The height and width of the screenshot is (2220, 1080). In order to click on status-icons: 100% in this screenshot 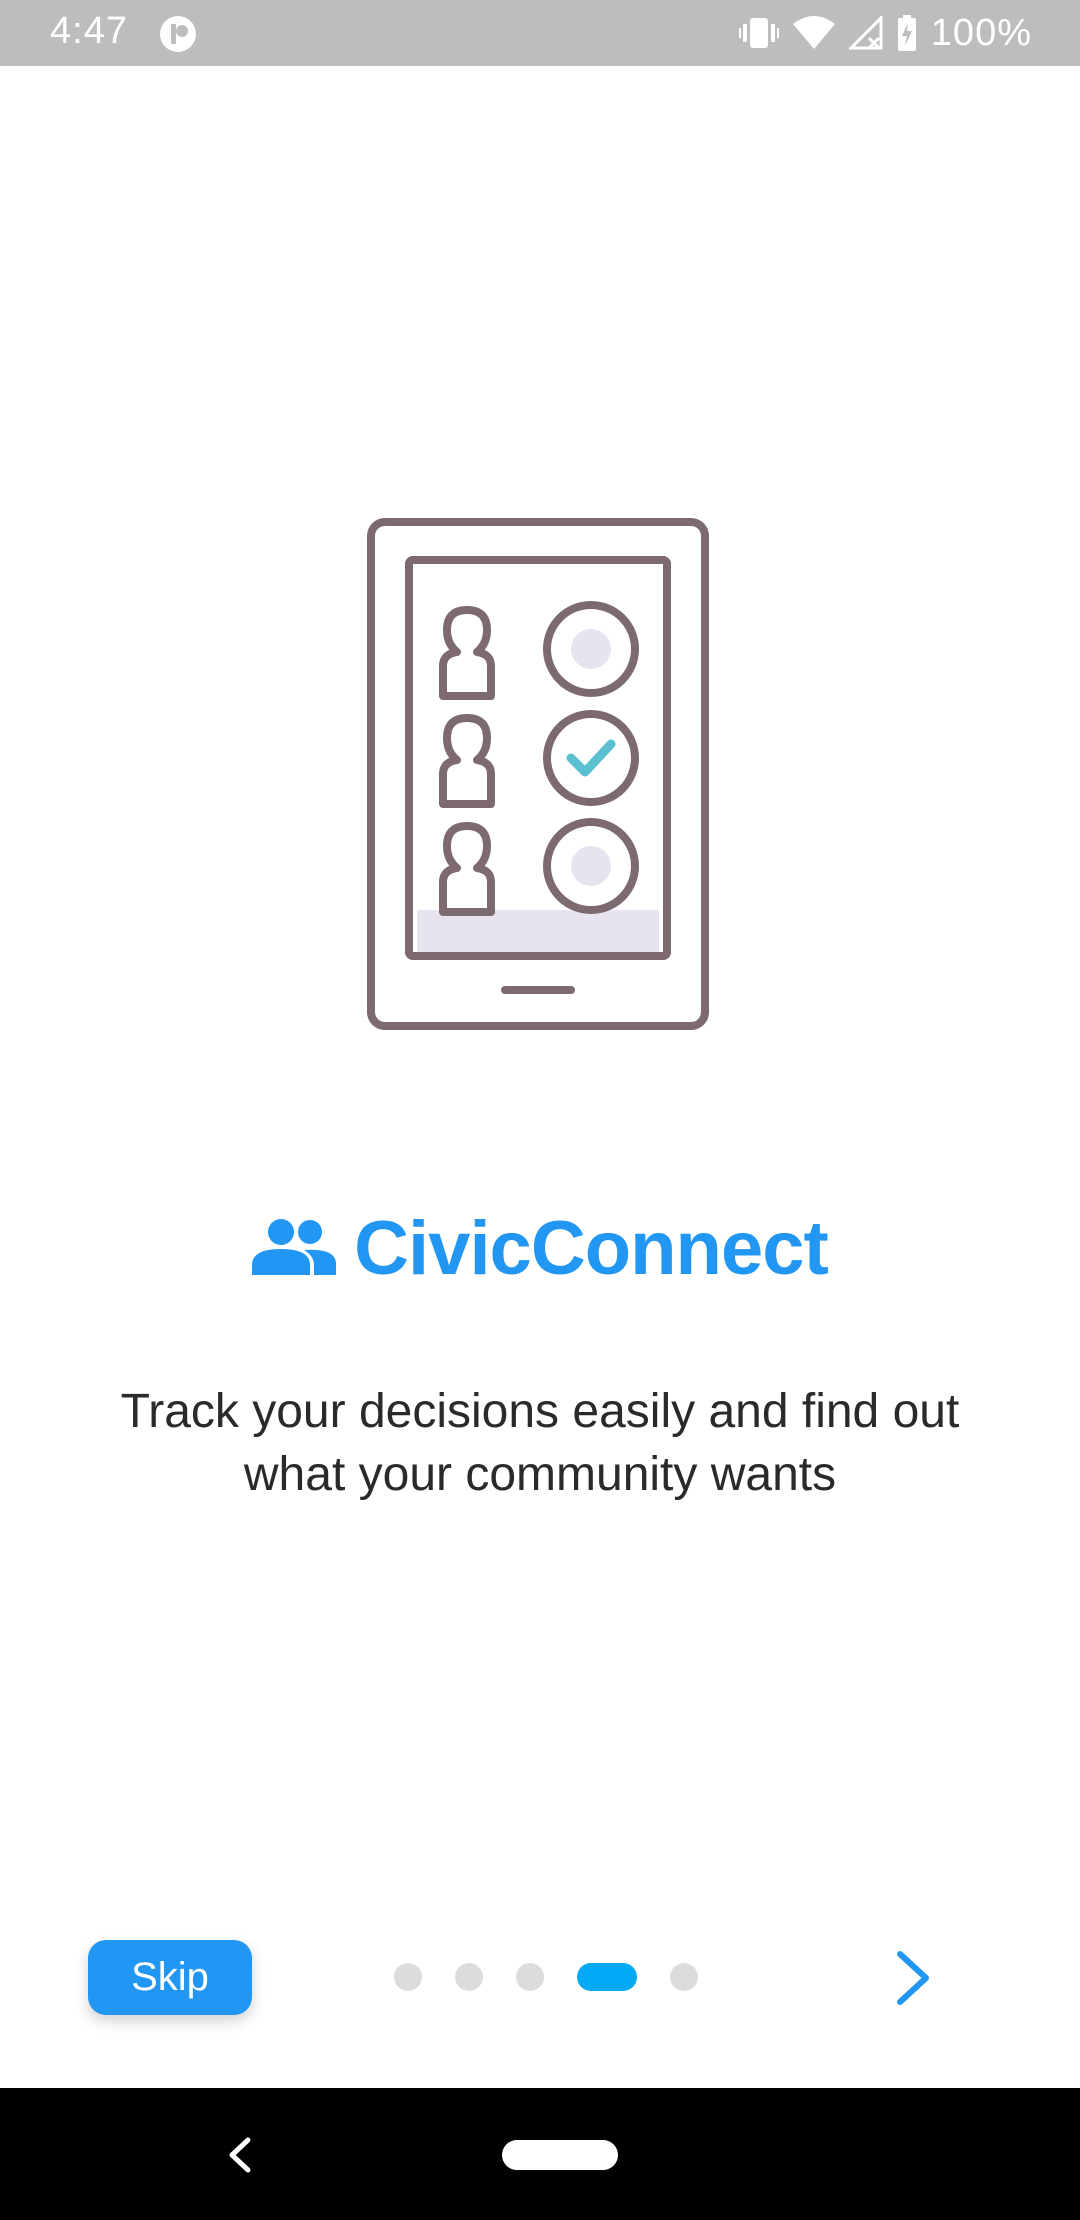, I will do `click(885, 33)`.